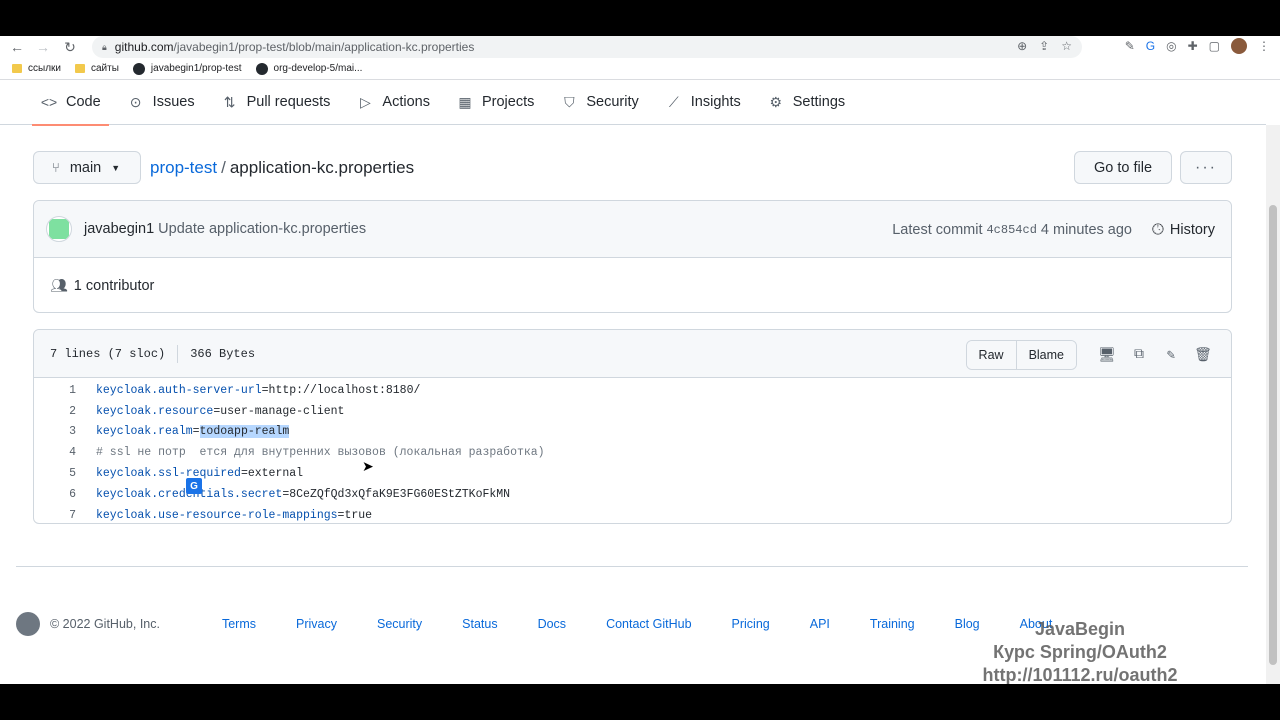 The height and width of the screenshot is (720, 1280). What do you see at coordinates (632, 285) in the screenshot?
I see `contributors-row: 👥︎ 1 contributor` at bounding box center [632, 285].